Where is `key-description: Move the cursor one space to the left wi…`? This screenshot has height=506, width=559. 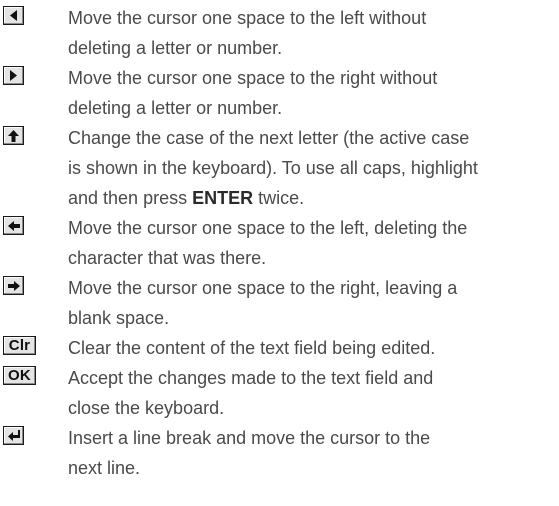
key-description: Move the cursor one space to the left wi… is located at coordinates (247, 33).